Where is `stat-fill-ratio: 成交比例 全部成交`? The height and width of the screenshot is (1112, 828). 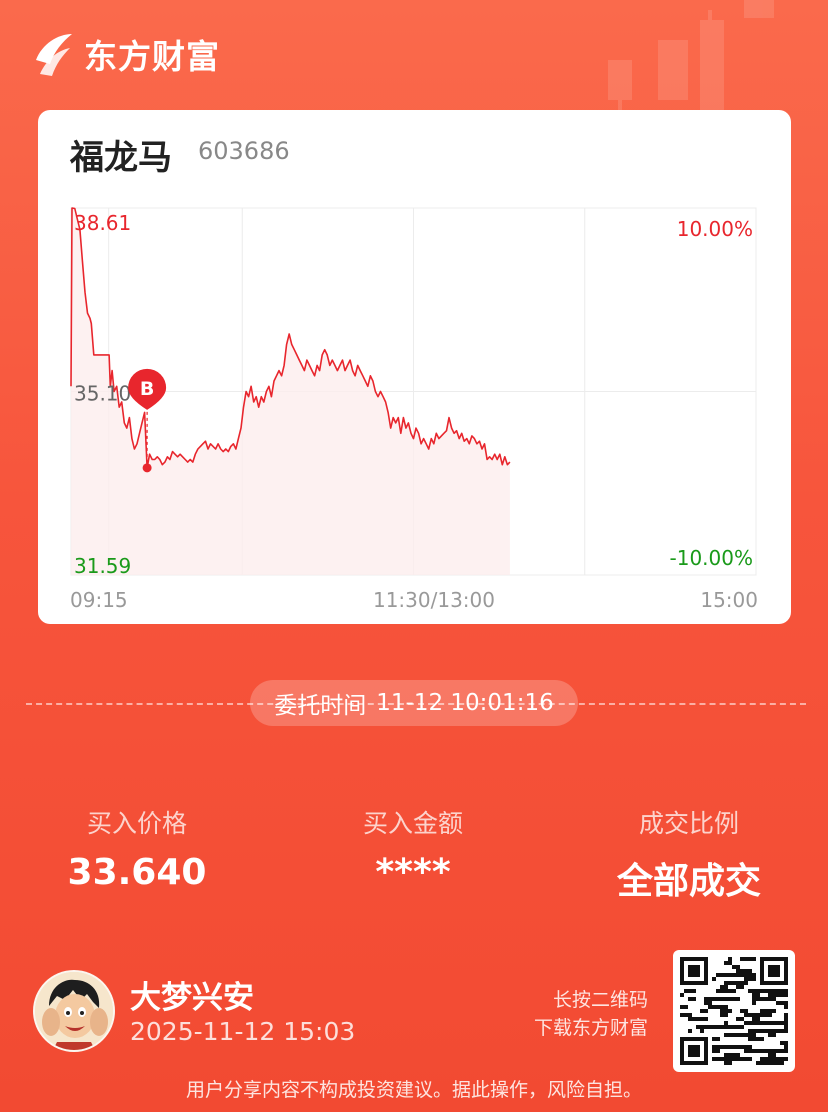 stat-fill-ratio: 成交比例 全部成交 is located at coordinates (689, 854).